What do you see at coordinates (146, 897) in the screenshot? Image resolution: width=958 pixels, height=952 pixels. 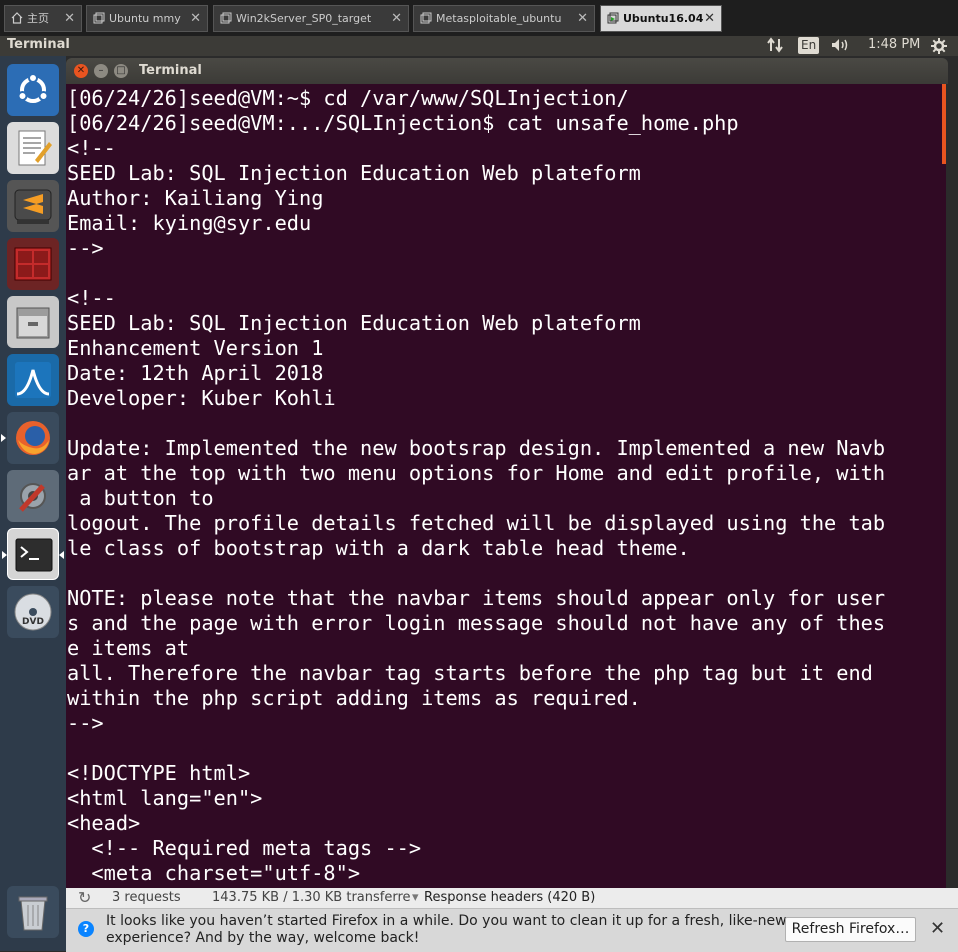 I see `request-count: 3 requests` at bounding box center [146, 897].